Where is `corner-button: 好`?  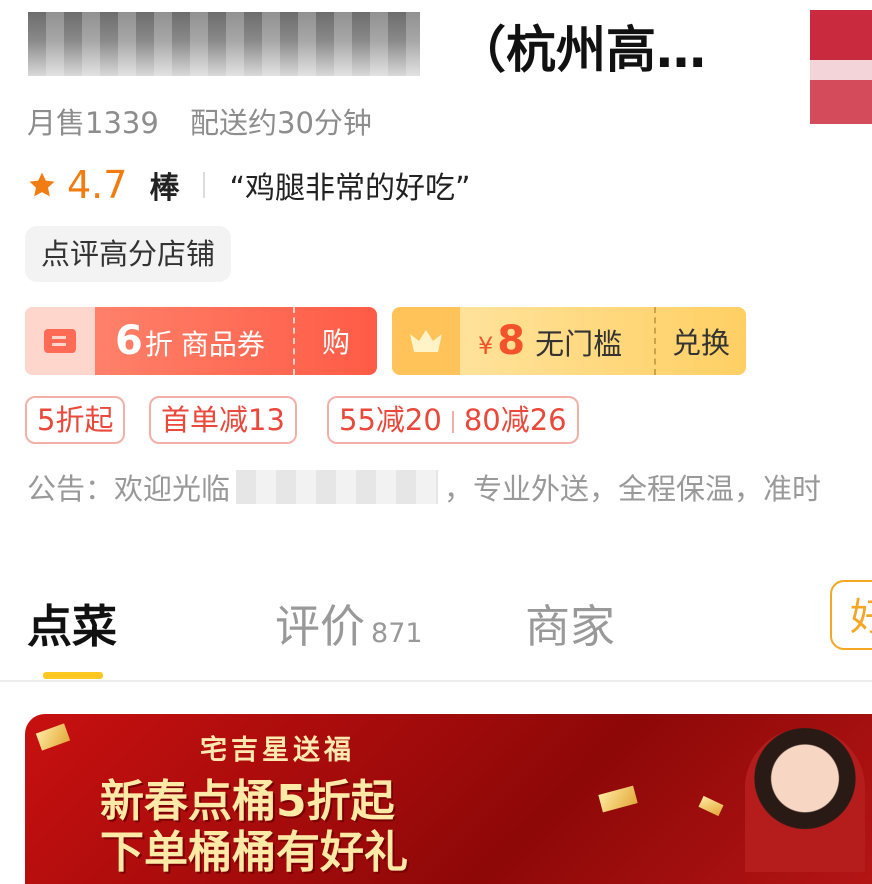 corner-button: 好 is located at coordinates (851, 615).